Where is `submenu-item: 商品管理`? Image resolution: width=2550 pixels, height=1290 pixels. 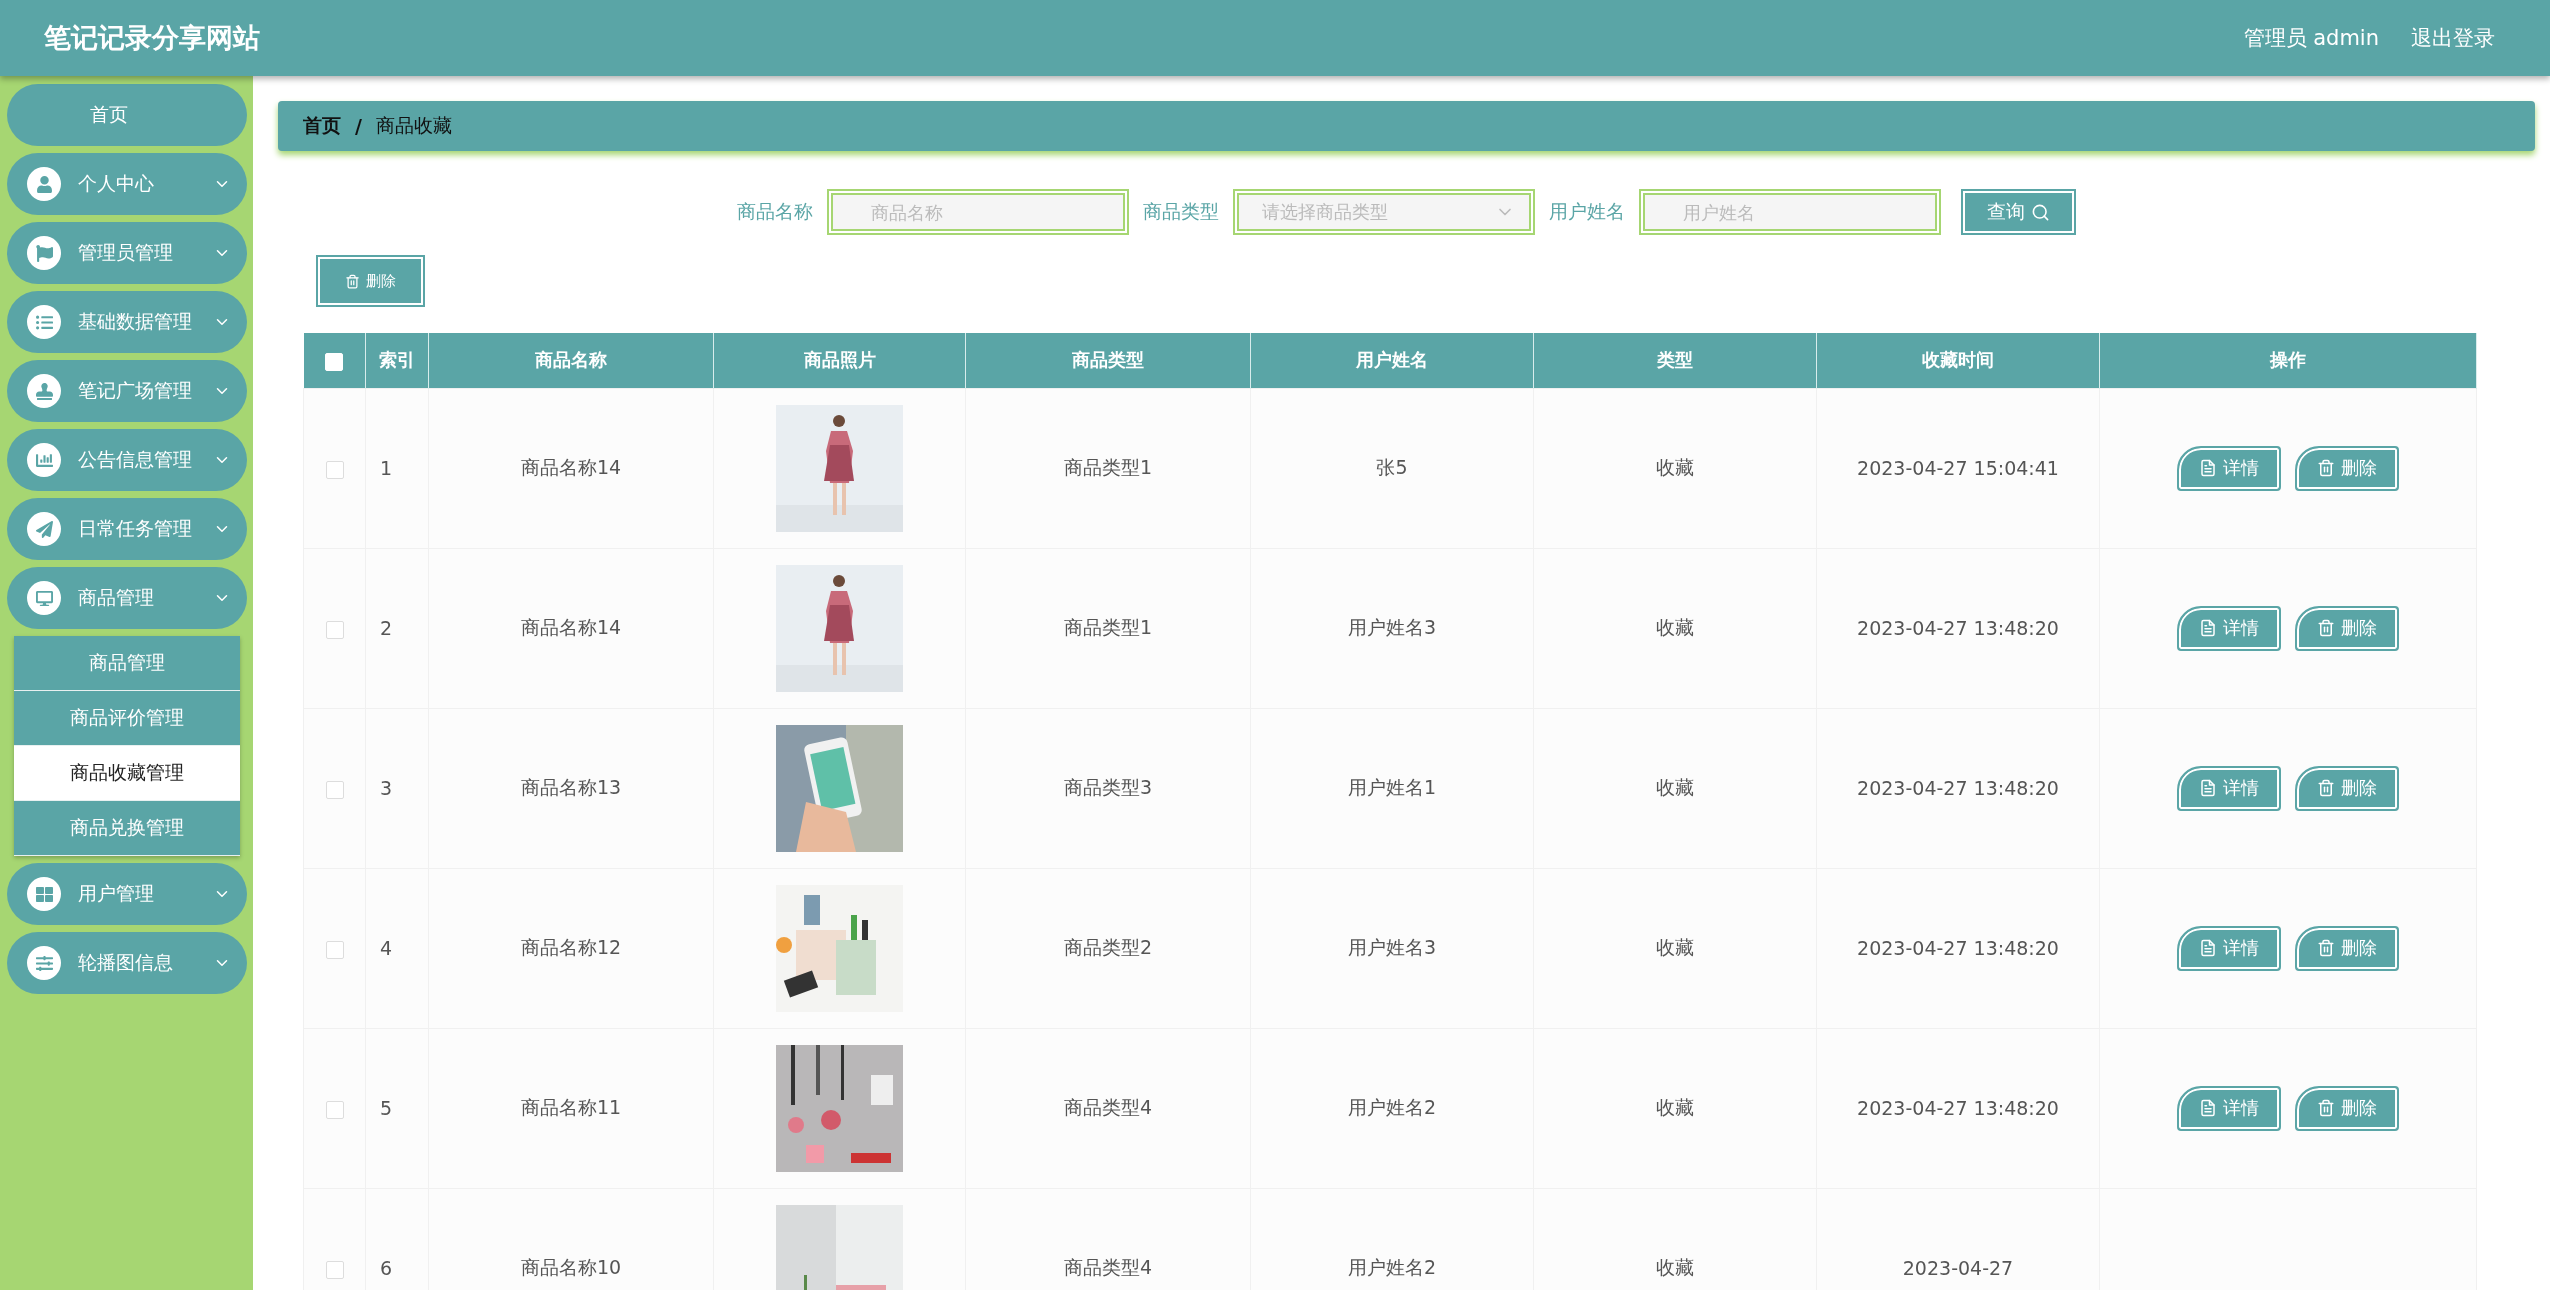 submenu-item: 商品管理 is located at coordinates (127, 663).